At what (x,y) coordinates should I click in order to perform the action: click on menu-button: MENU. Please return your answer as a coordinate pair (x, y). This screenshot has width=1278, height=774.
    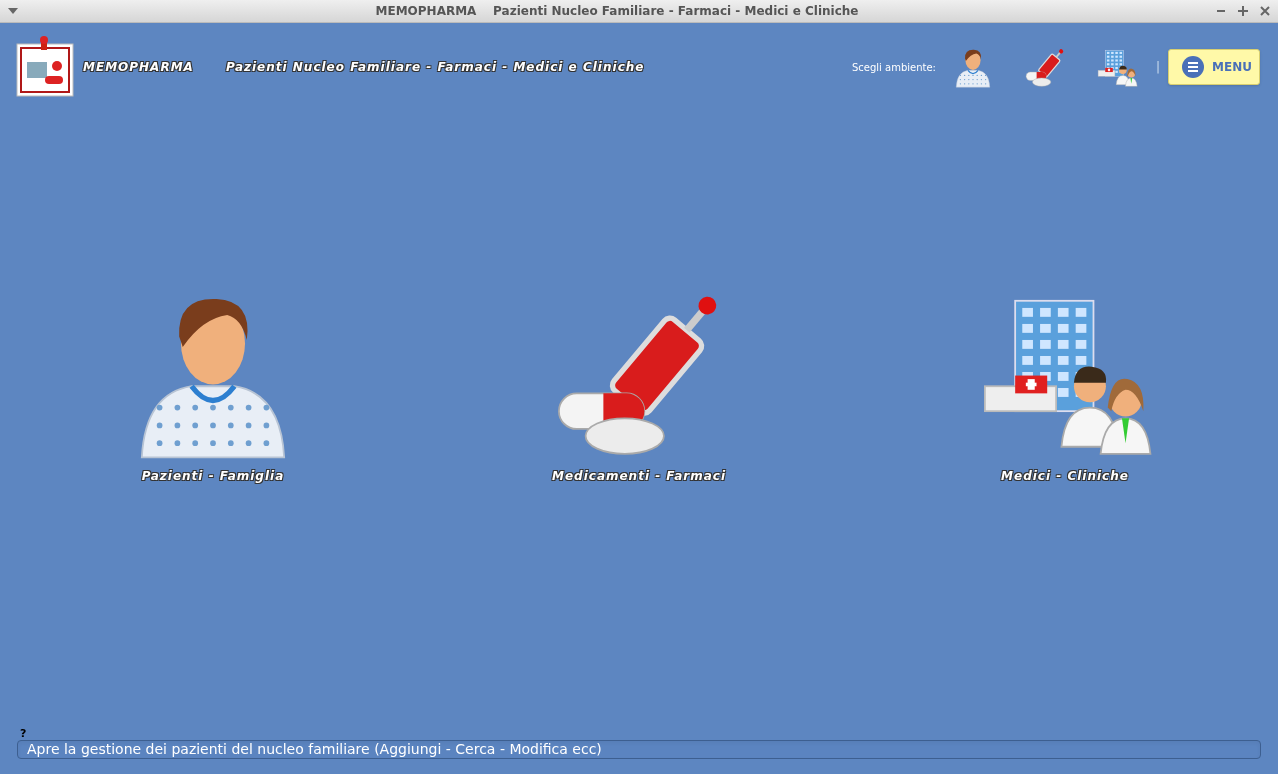
    Looking at the image, I should click on (1214, 67).